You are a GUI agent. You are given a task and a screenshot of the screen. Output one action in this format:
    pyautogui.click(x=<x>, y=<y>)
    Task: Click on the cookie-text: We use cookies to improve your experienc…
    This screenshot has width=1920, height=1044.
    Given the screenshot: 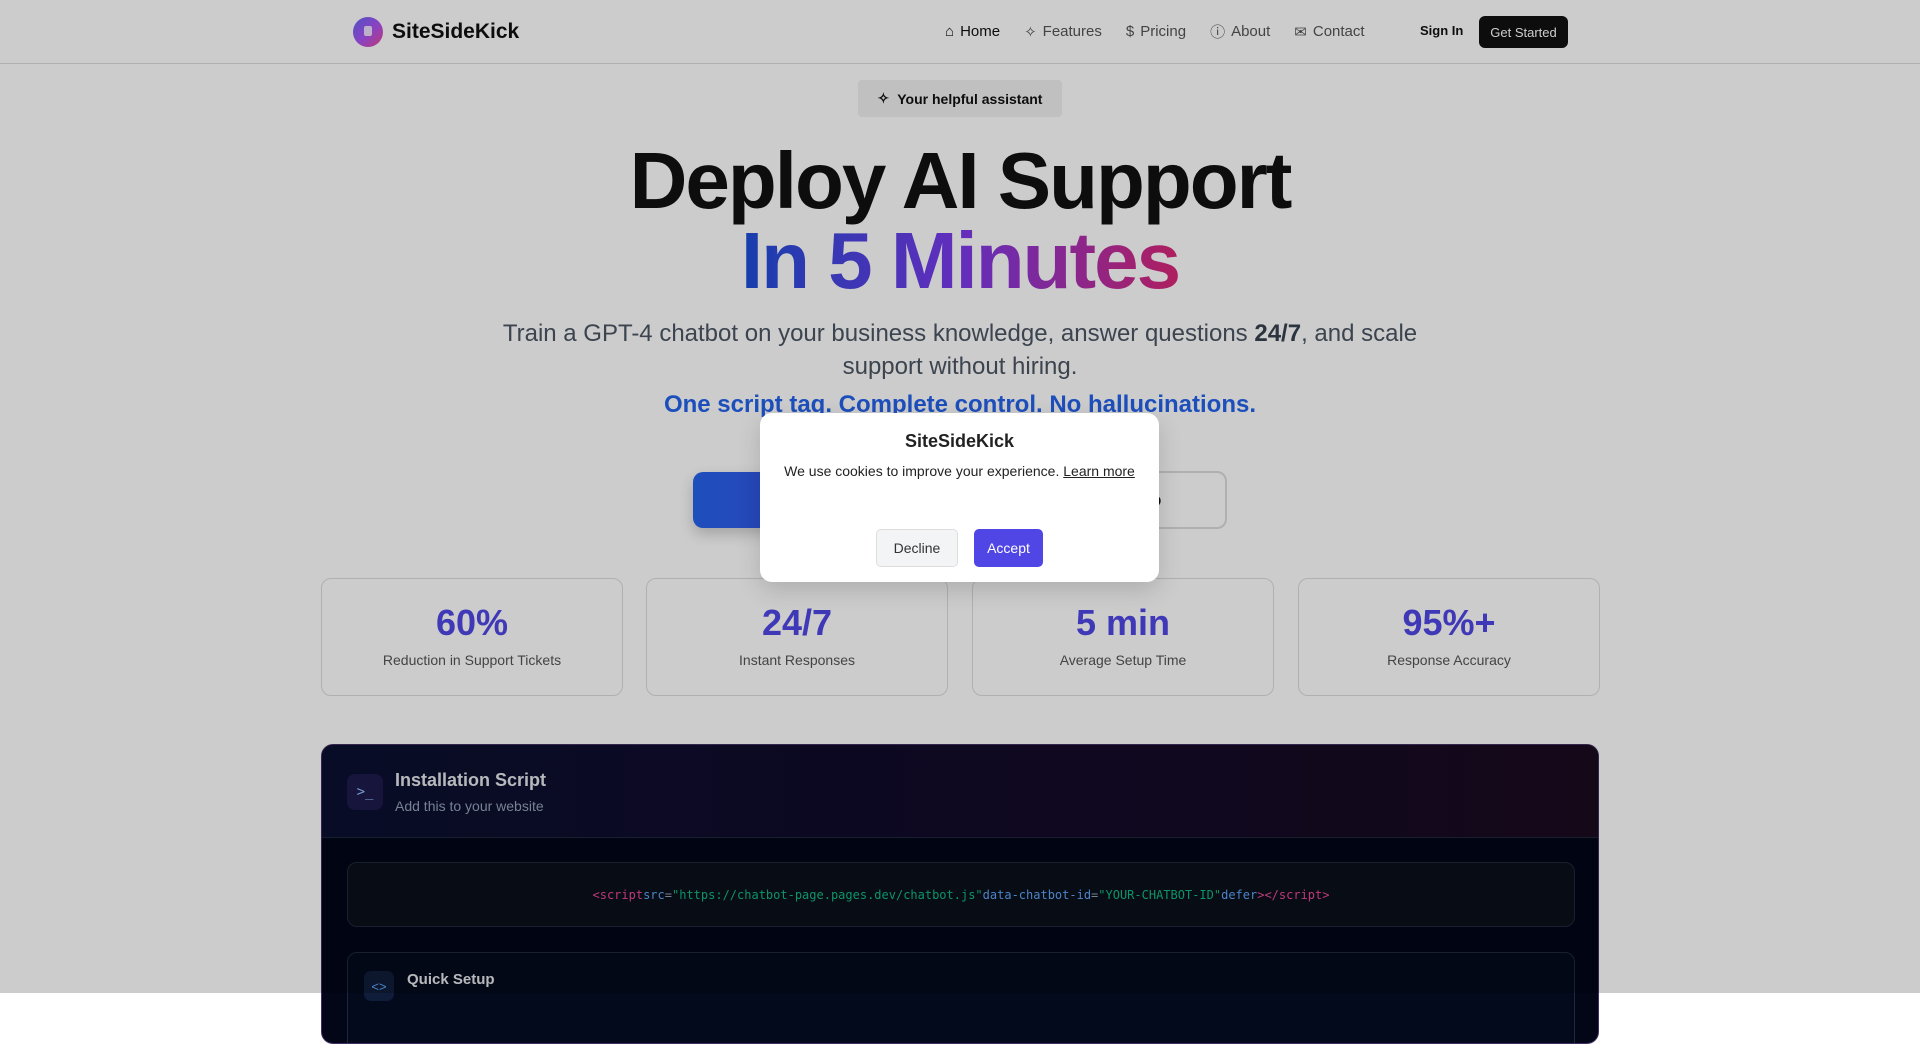 What is the action you would take?
    pyautogui.click(x=959, y=471)
    